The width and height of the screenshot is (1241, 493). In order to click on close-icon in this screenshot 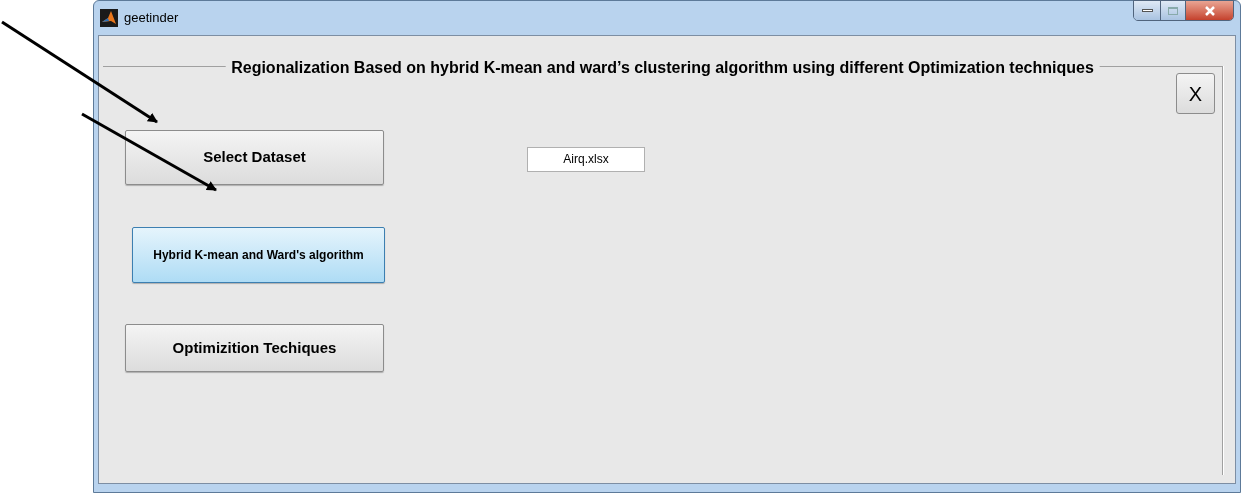, I will do `click(1209, 10)`.